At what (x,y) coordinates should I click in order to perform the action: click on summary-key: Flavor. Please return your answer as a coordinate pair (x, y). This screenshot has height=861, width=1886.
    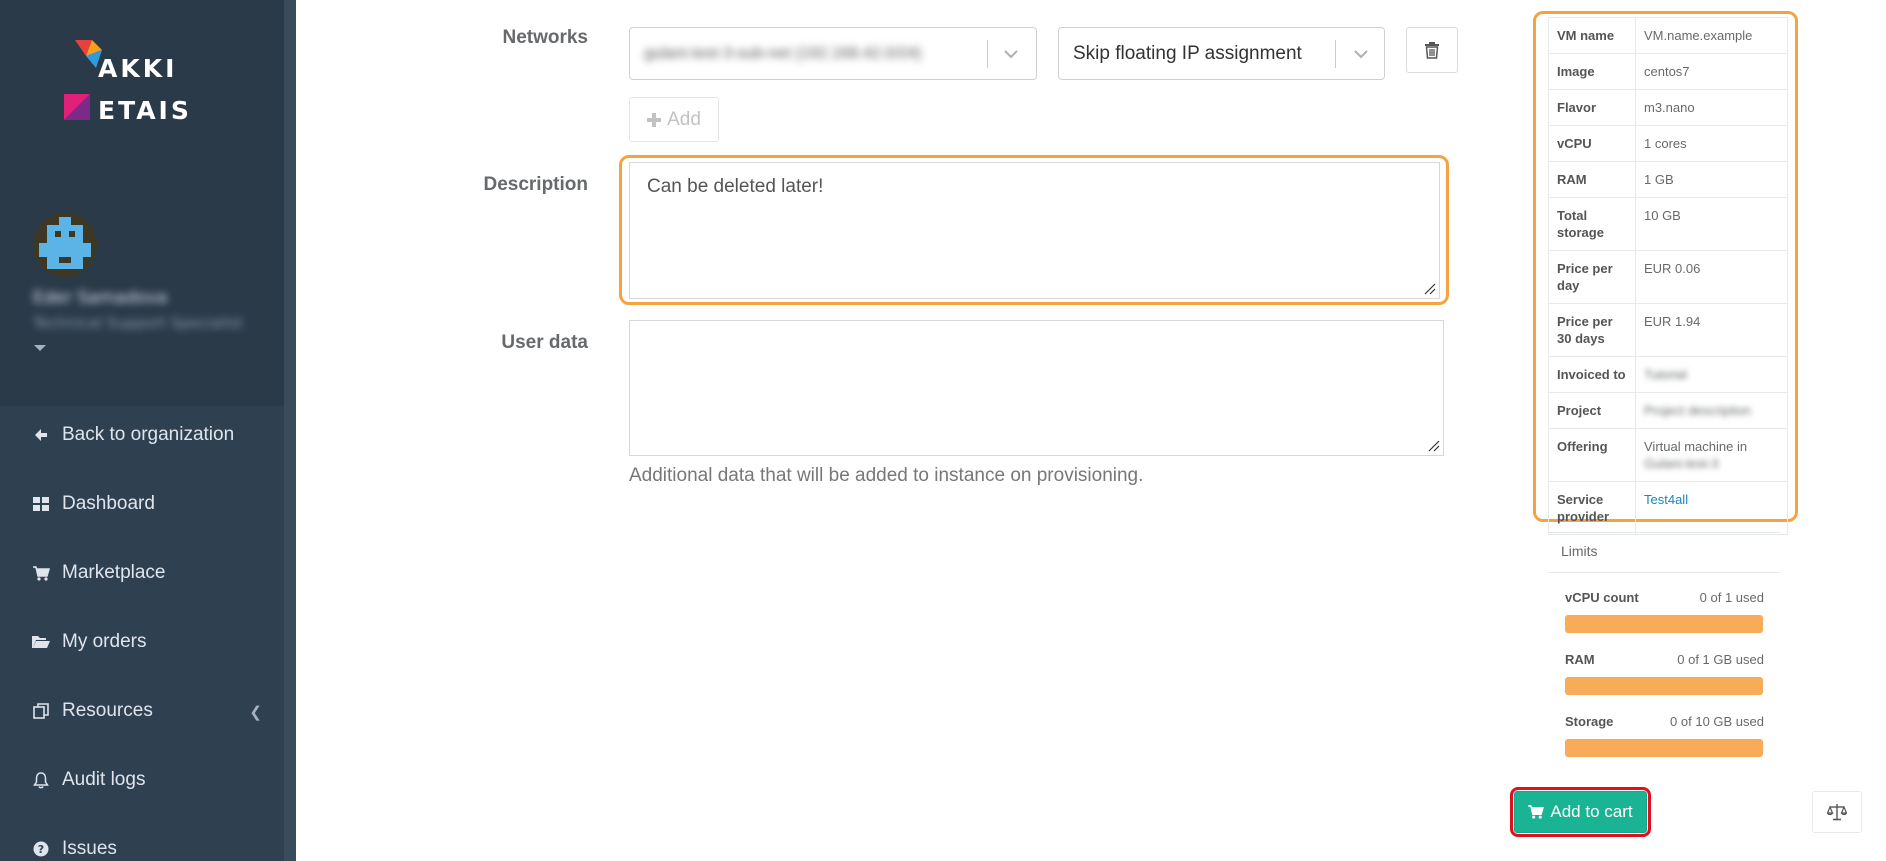
    Looking at the image, I should click on (1592, 107).